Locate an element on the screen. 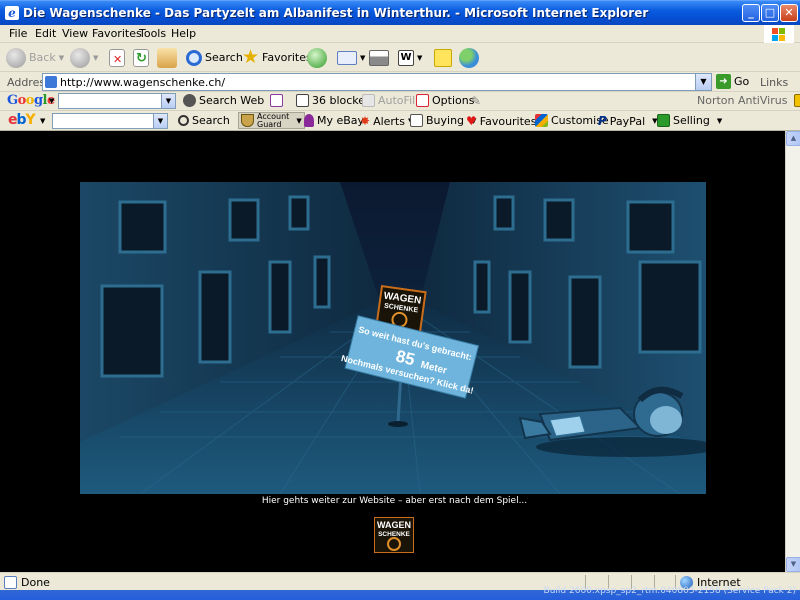 The height and width of the screenshot is (600, 800). selling-label: Selling is located at coordinates (691, 120).